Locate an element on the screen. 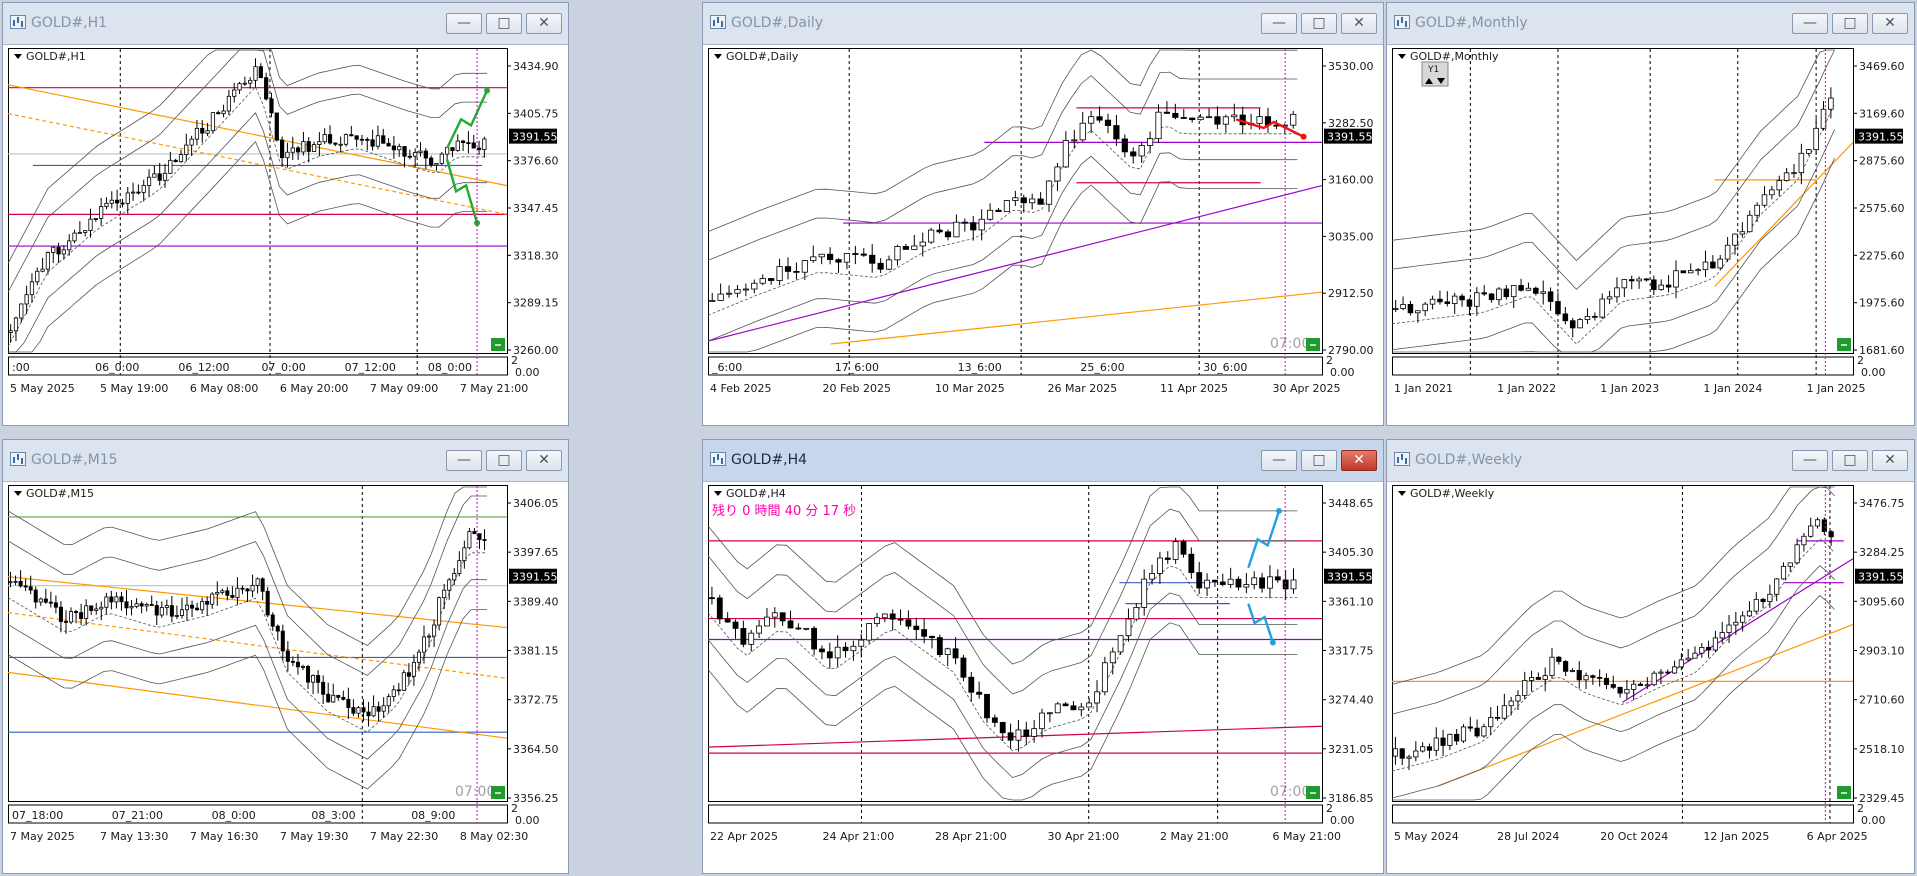  title-bar: GOLD#,M15 — □ ✕ is located at coordinates (285, 461).